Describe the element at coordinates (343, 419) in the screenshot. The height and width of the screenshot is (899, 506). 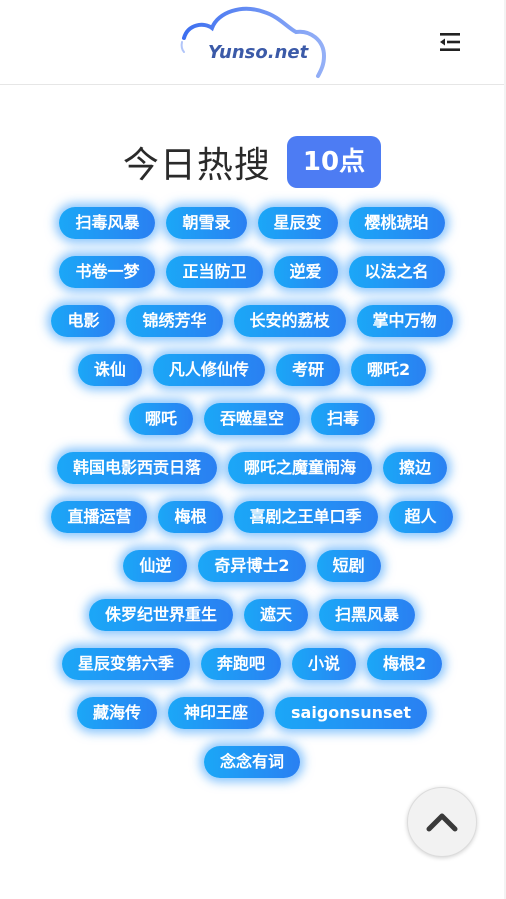
I see `hot-search-tag: 扫毒` at that location.